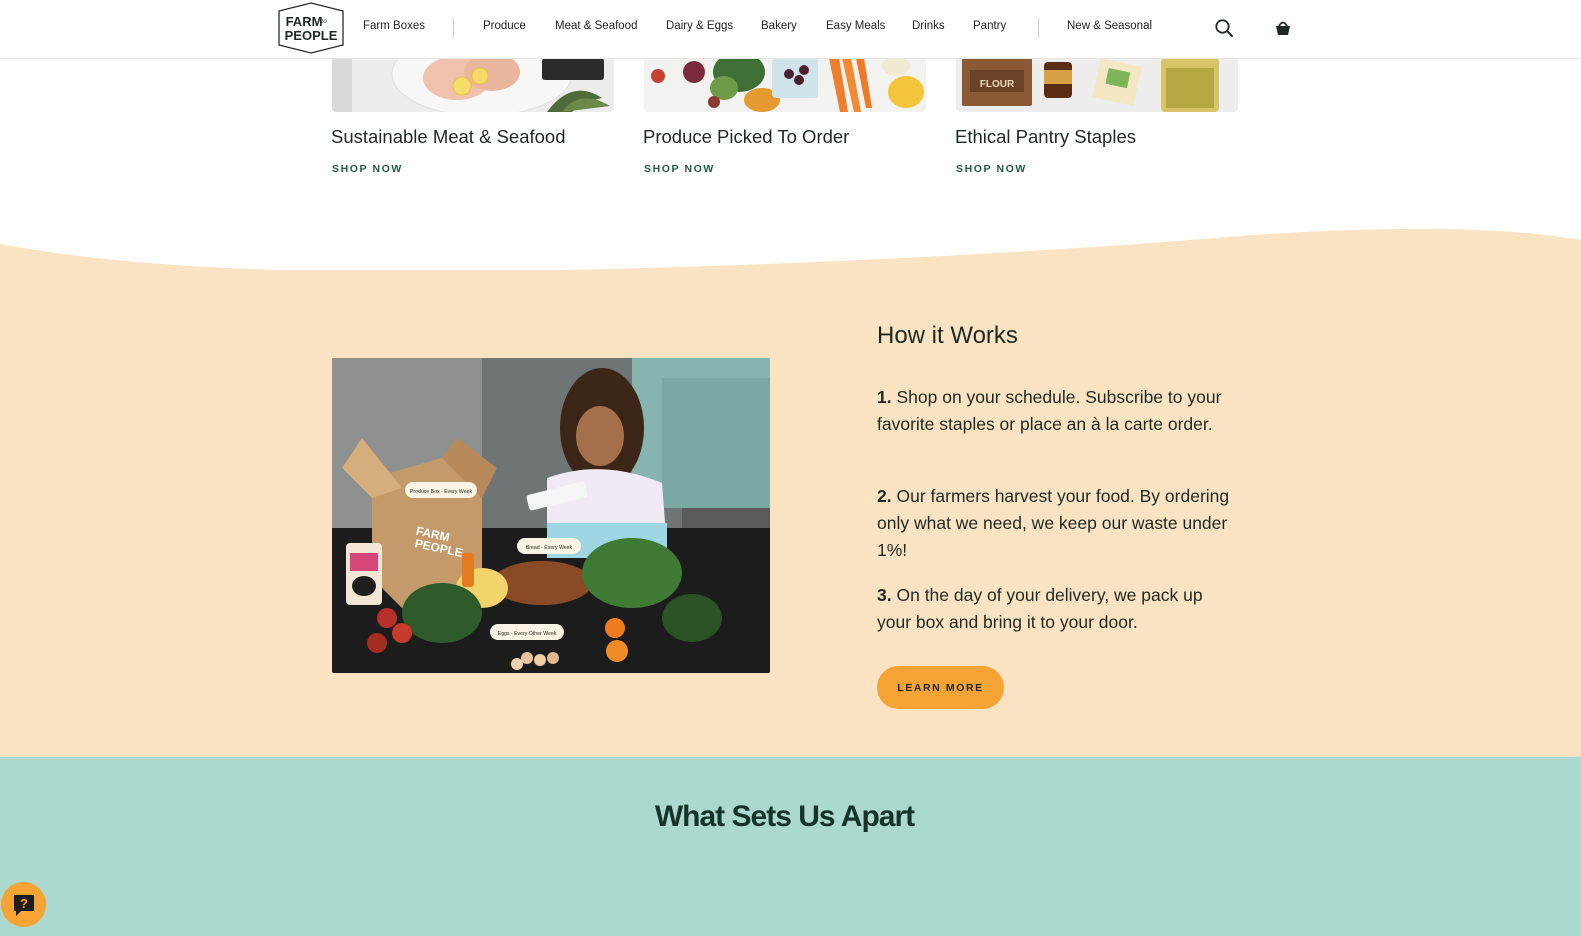 This screenshot has width=1581, height=936. What do you see at coordinates (1224, 28) in the screenshot?
I see `search-icon` at bounding box center [1224, 28].